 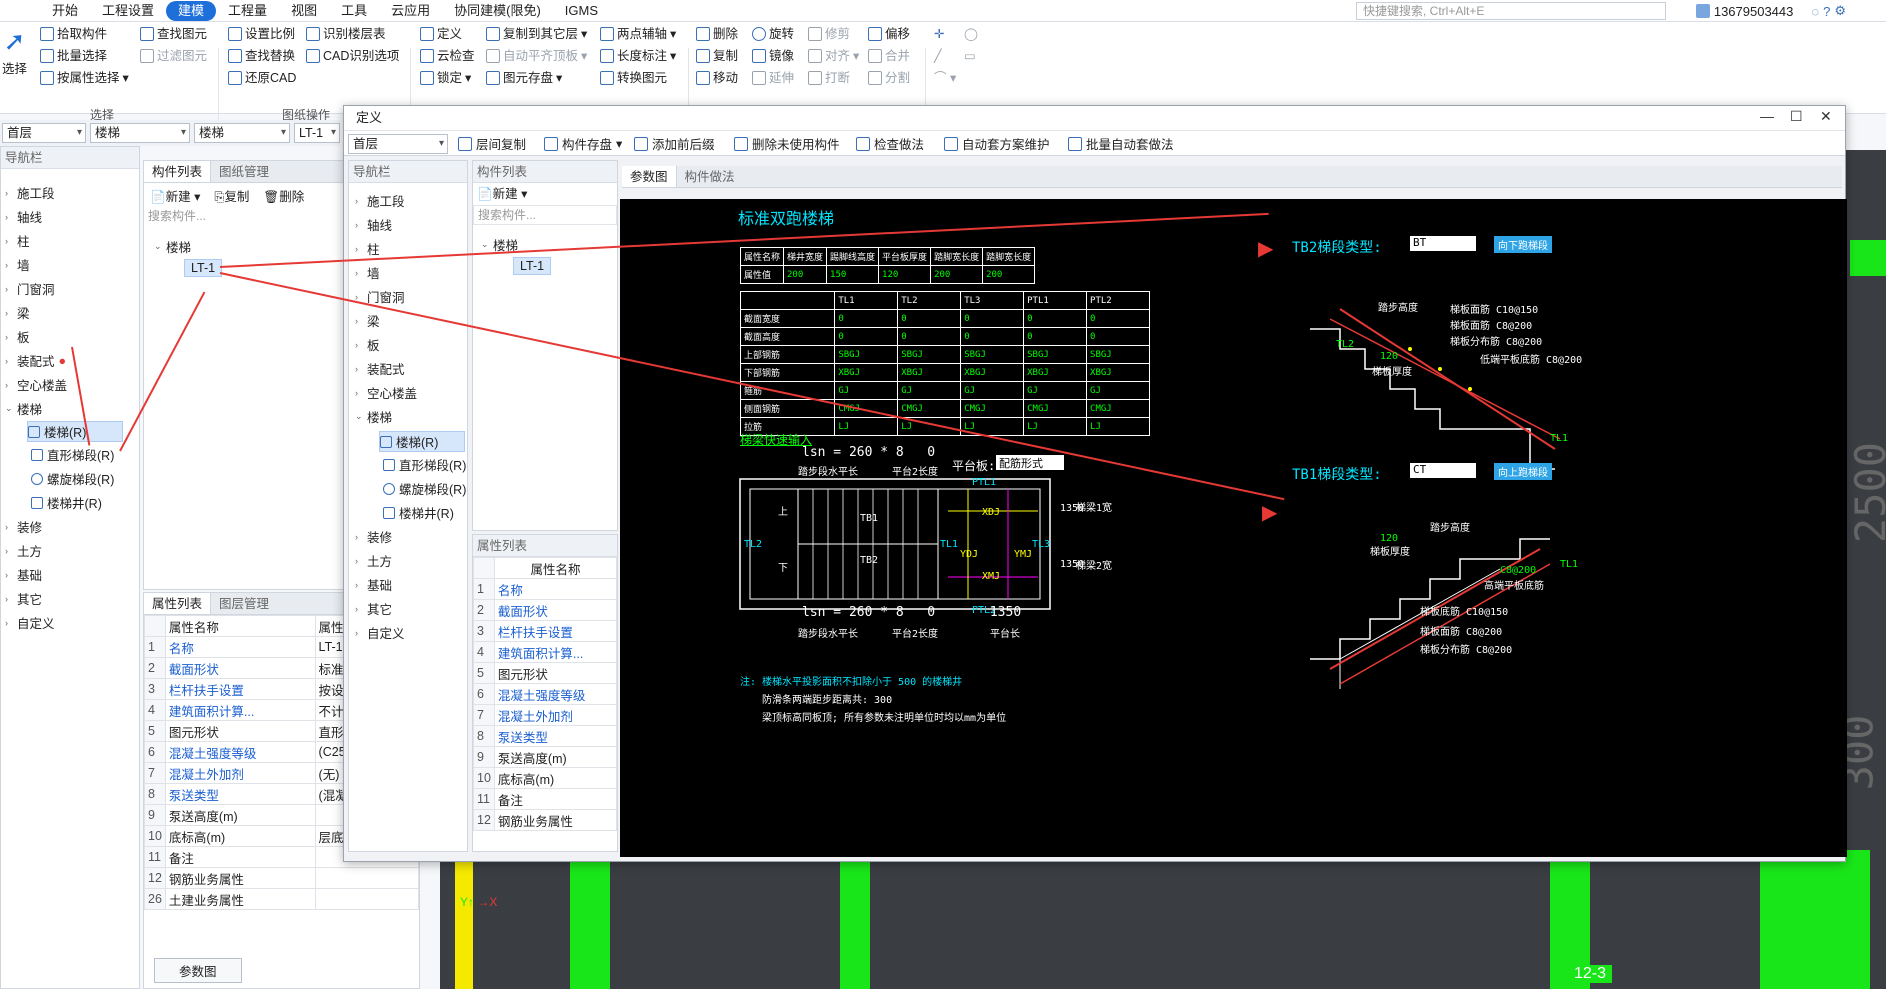 I want to click on user-phone: 13679503443, so click(x=1754, y=11).